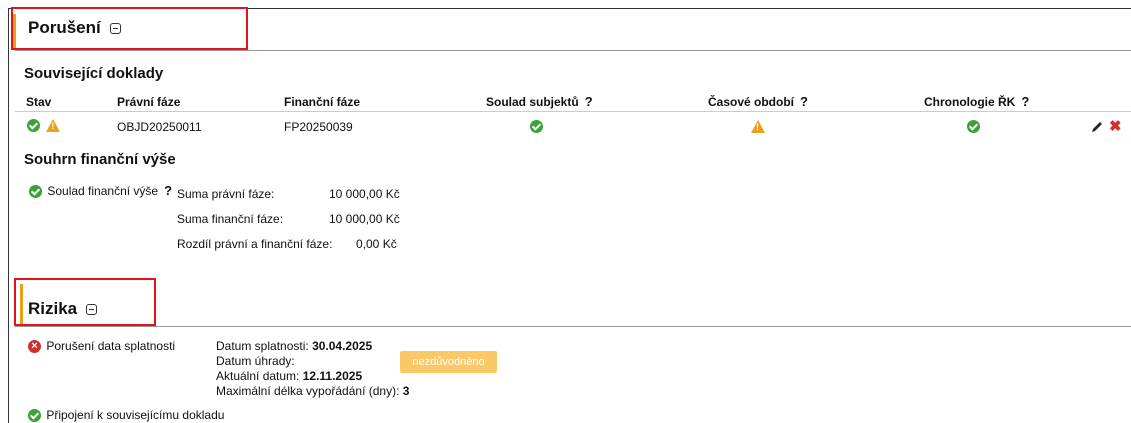 The width and height of the screenshot is (1131, 423). Describe the element at coordinates (103, 191) in the screenshot. I see `financial-status-label: Soulad finanční výše` at that location.